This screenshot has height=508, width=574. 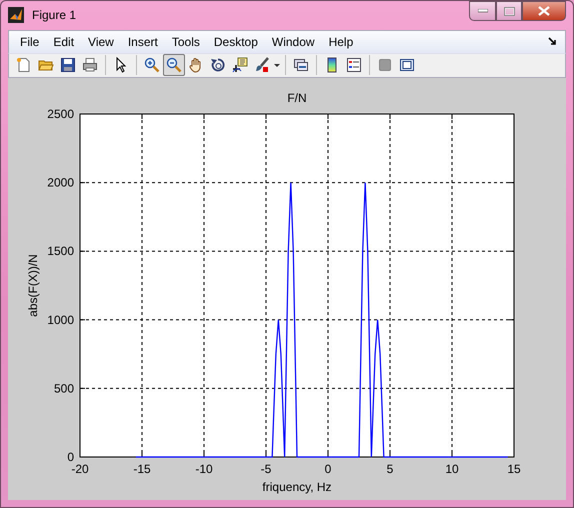 What do you see at coordinates (297, 487) in the screenshot?
I see `x-axis-label: friquency, Hz` at bounding box center [297, 487].